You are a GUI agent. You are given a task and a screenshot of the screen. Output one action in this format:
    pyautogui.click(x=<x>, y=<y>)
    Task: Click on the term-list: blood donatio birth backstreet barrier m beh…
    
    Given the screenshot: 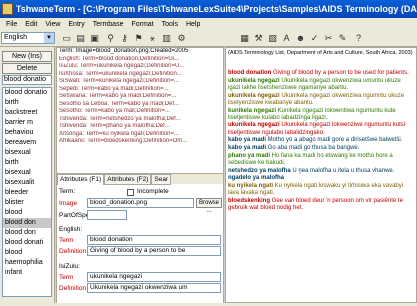 What is the action you would take?
    pyautogui.click(x=27, y=192)
    